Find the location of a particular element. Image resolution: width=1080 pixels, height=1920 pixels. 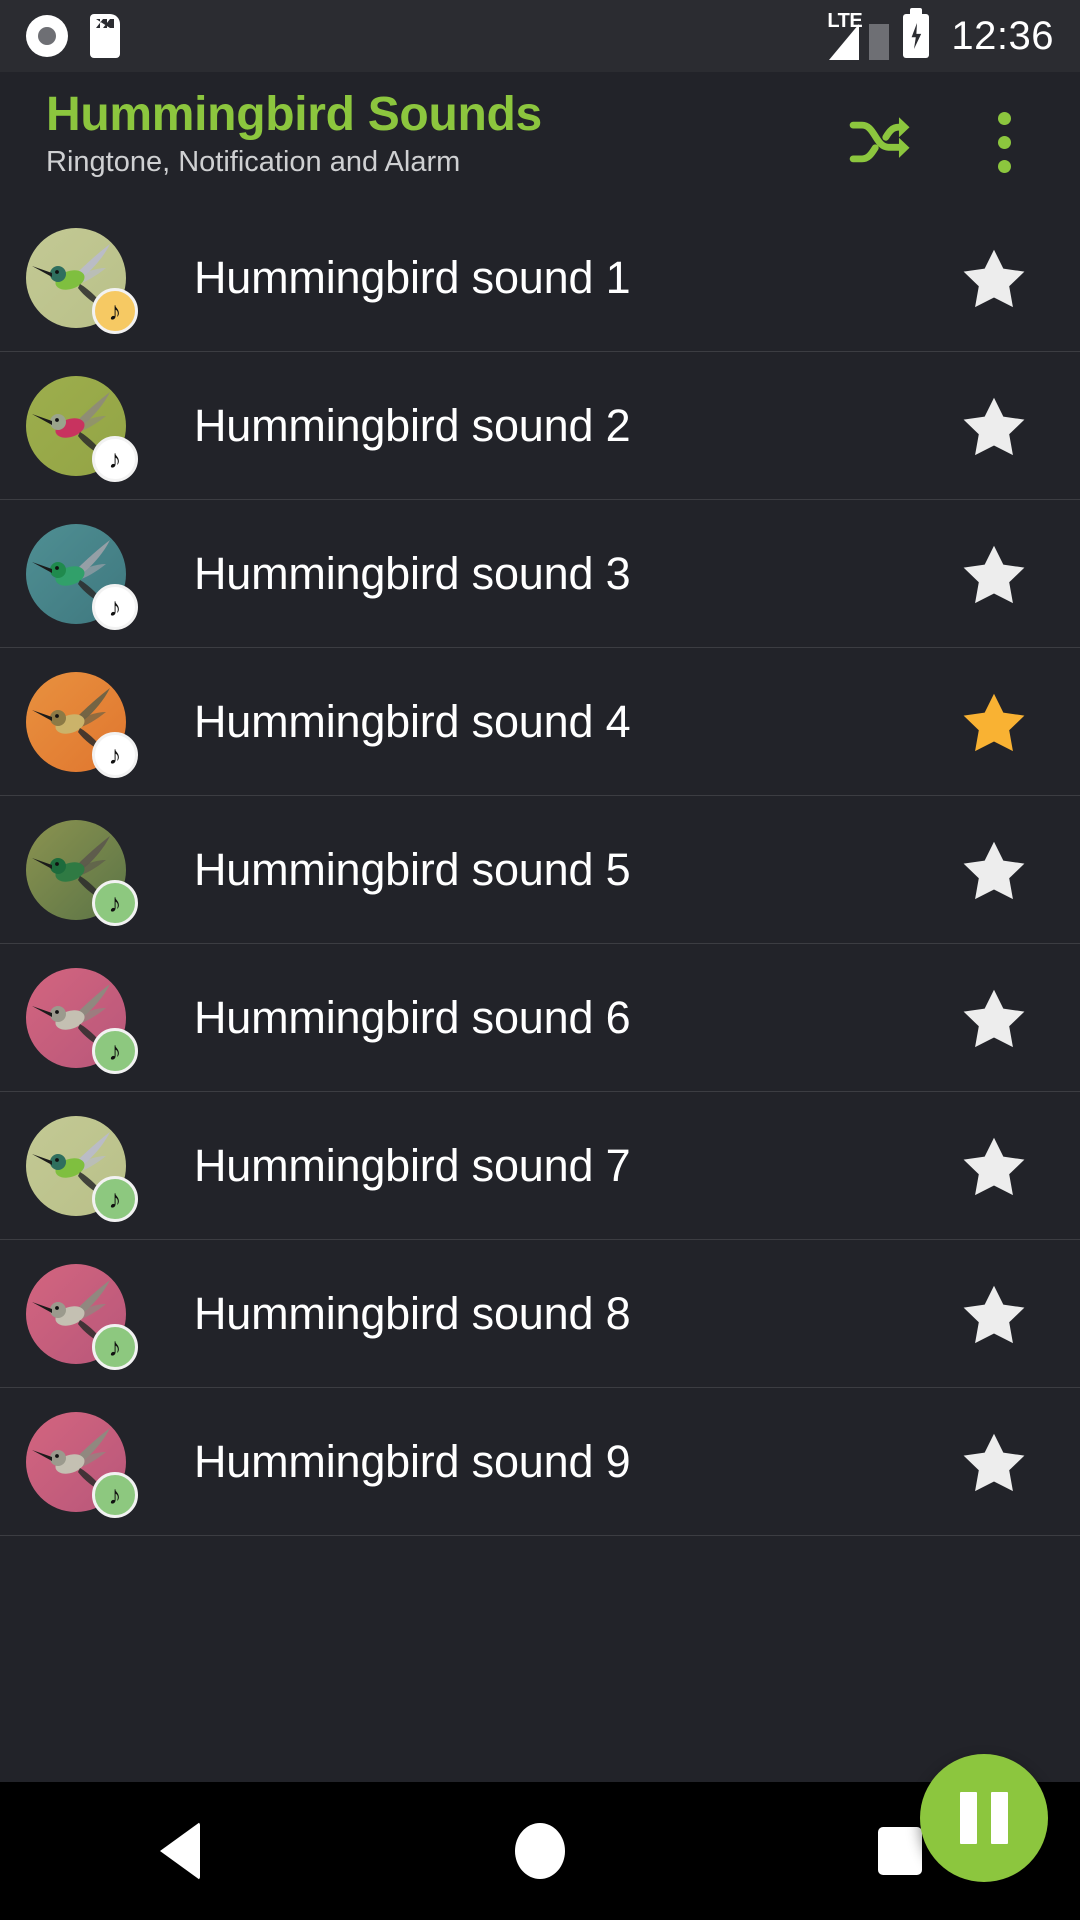

pause-icon-bar-right is located at coordinates (999, 1818).